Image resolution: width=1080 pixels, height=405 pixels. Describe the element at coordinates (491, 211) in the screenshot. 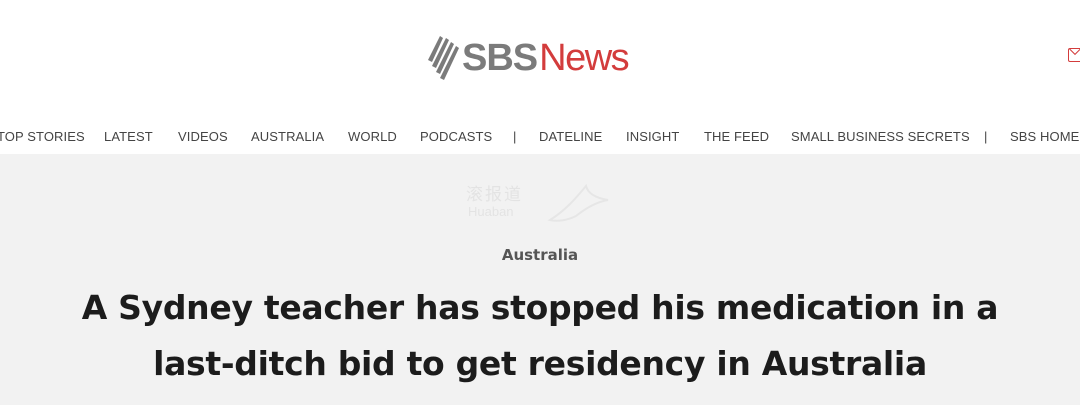

I see `watermark-en-text: Huaban` at that location.